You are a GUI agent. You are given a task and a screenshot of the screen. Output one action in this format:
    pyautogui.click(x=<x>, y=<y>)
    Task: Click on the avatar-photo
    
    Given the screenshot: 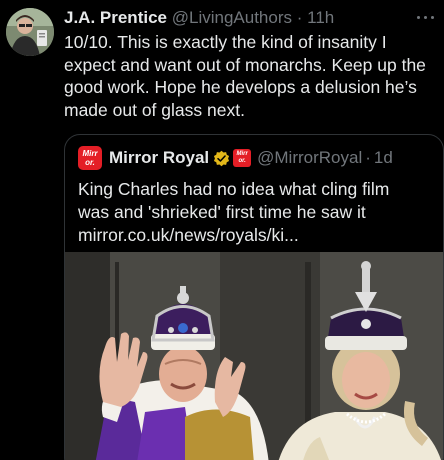 What is the action you would take?
    pyautogui.click(x=30, y=32)
    